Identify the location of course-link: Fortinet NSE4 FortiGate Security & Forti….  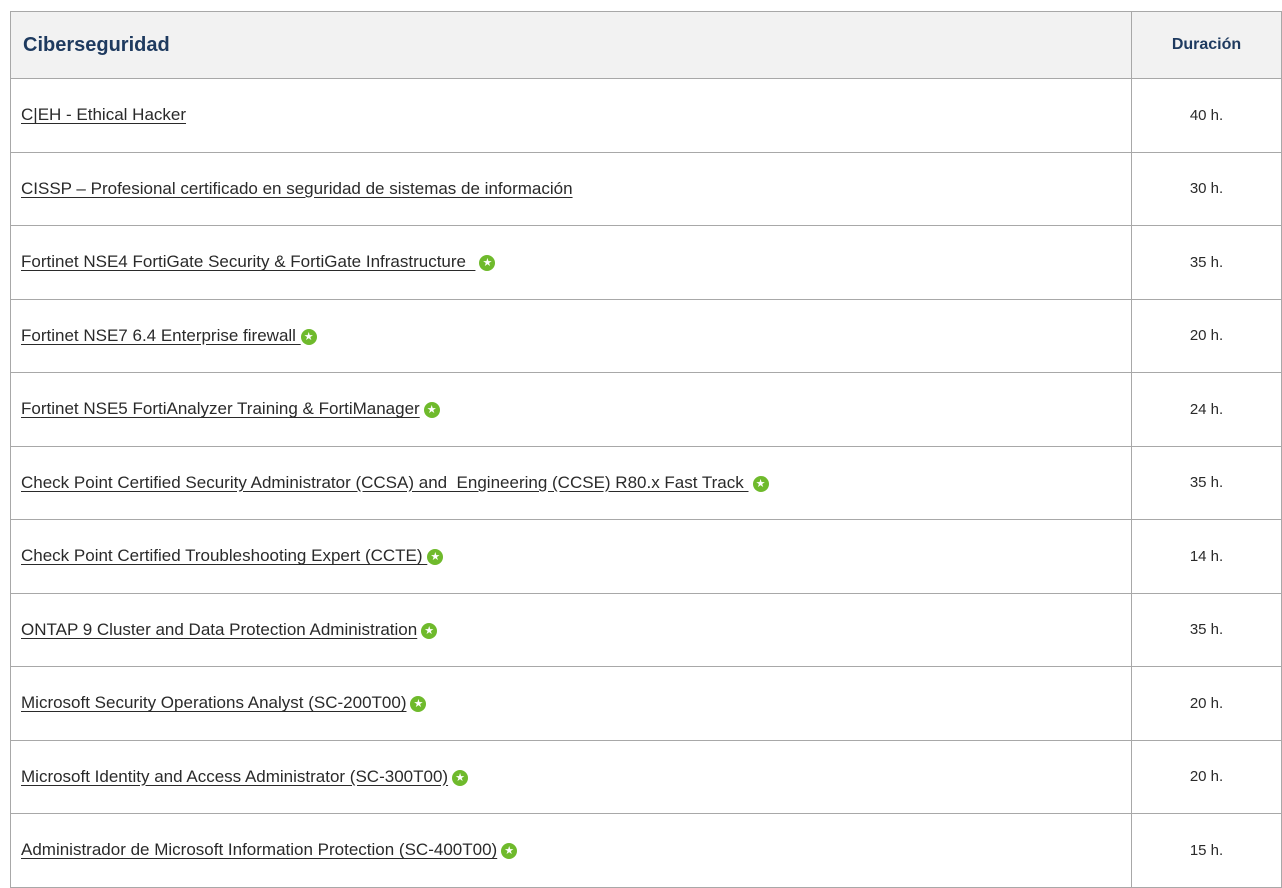
(248, 261).